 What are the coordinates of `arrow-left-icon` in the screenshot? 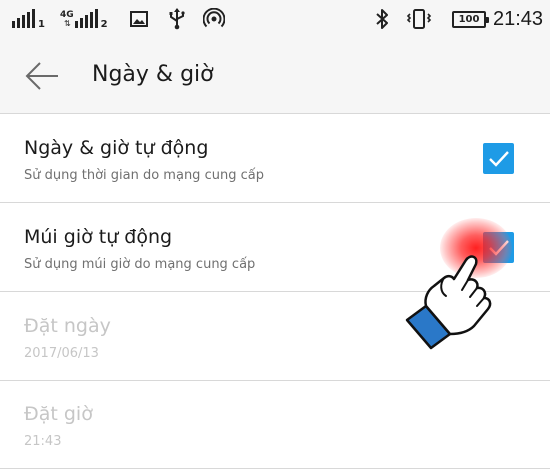 It's located at (41, 76).